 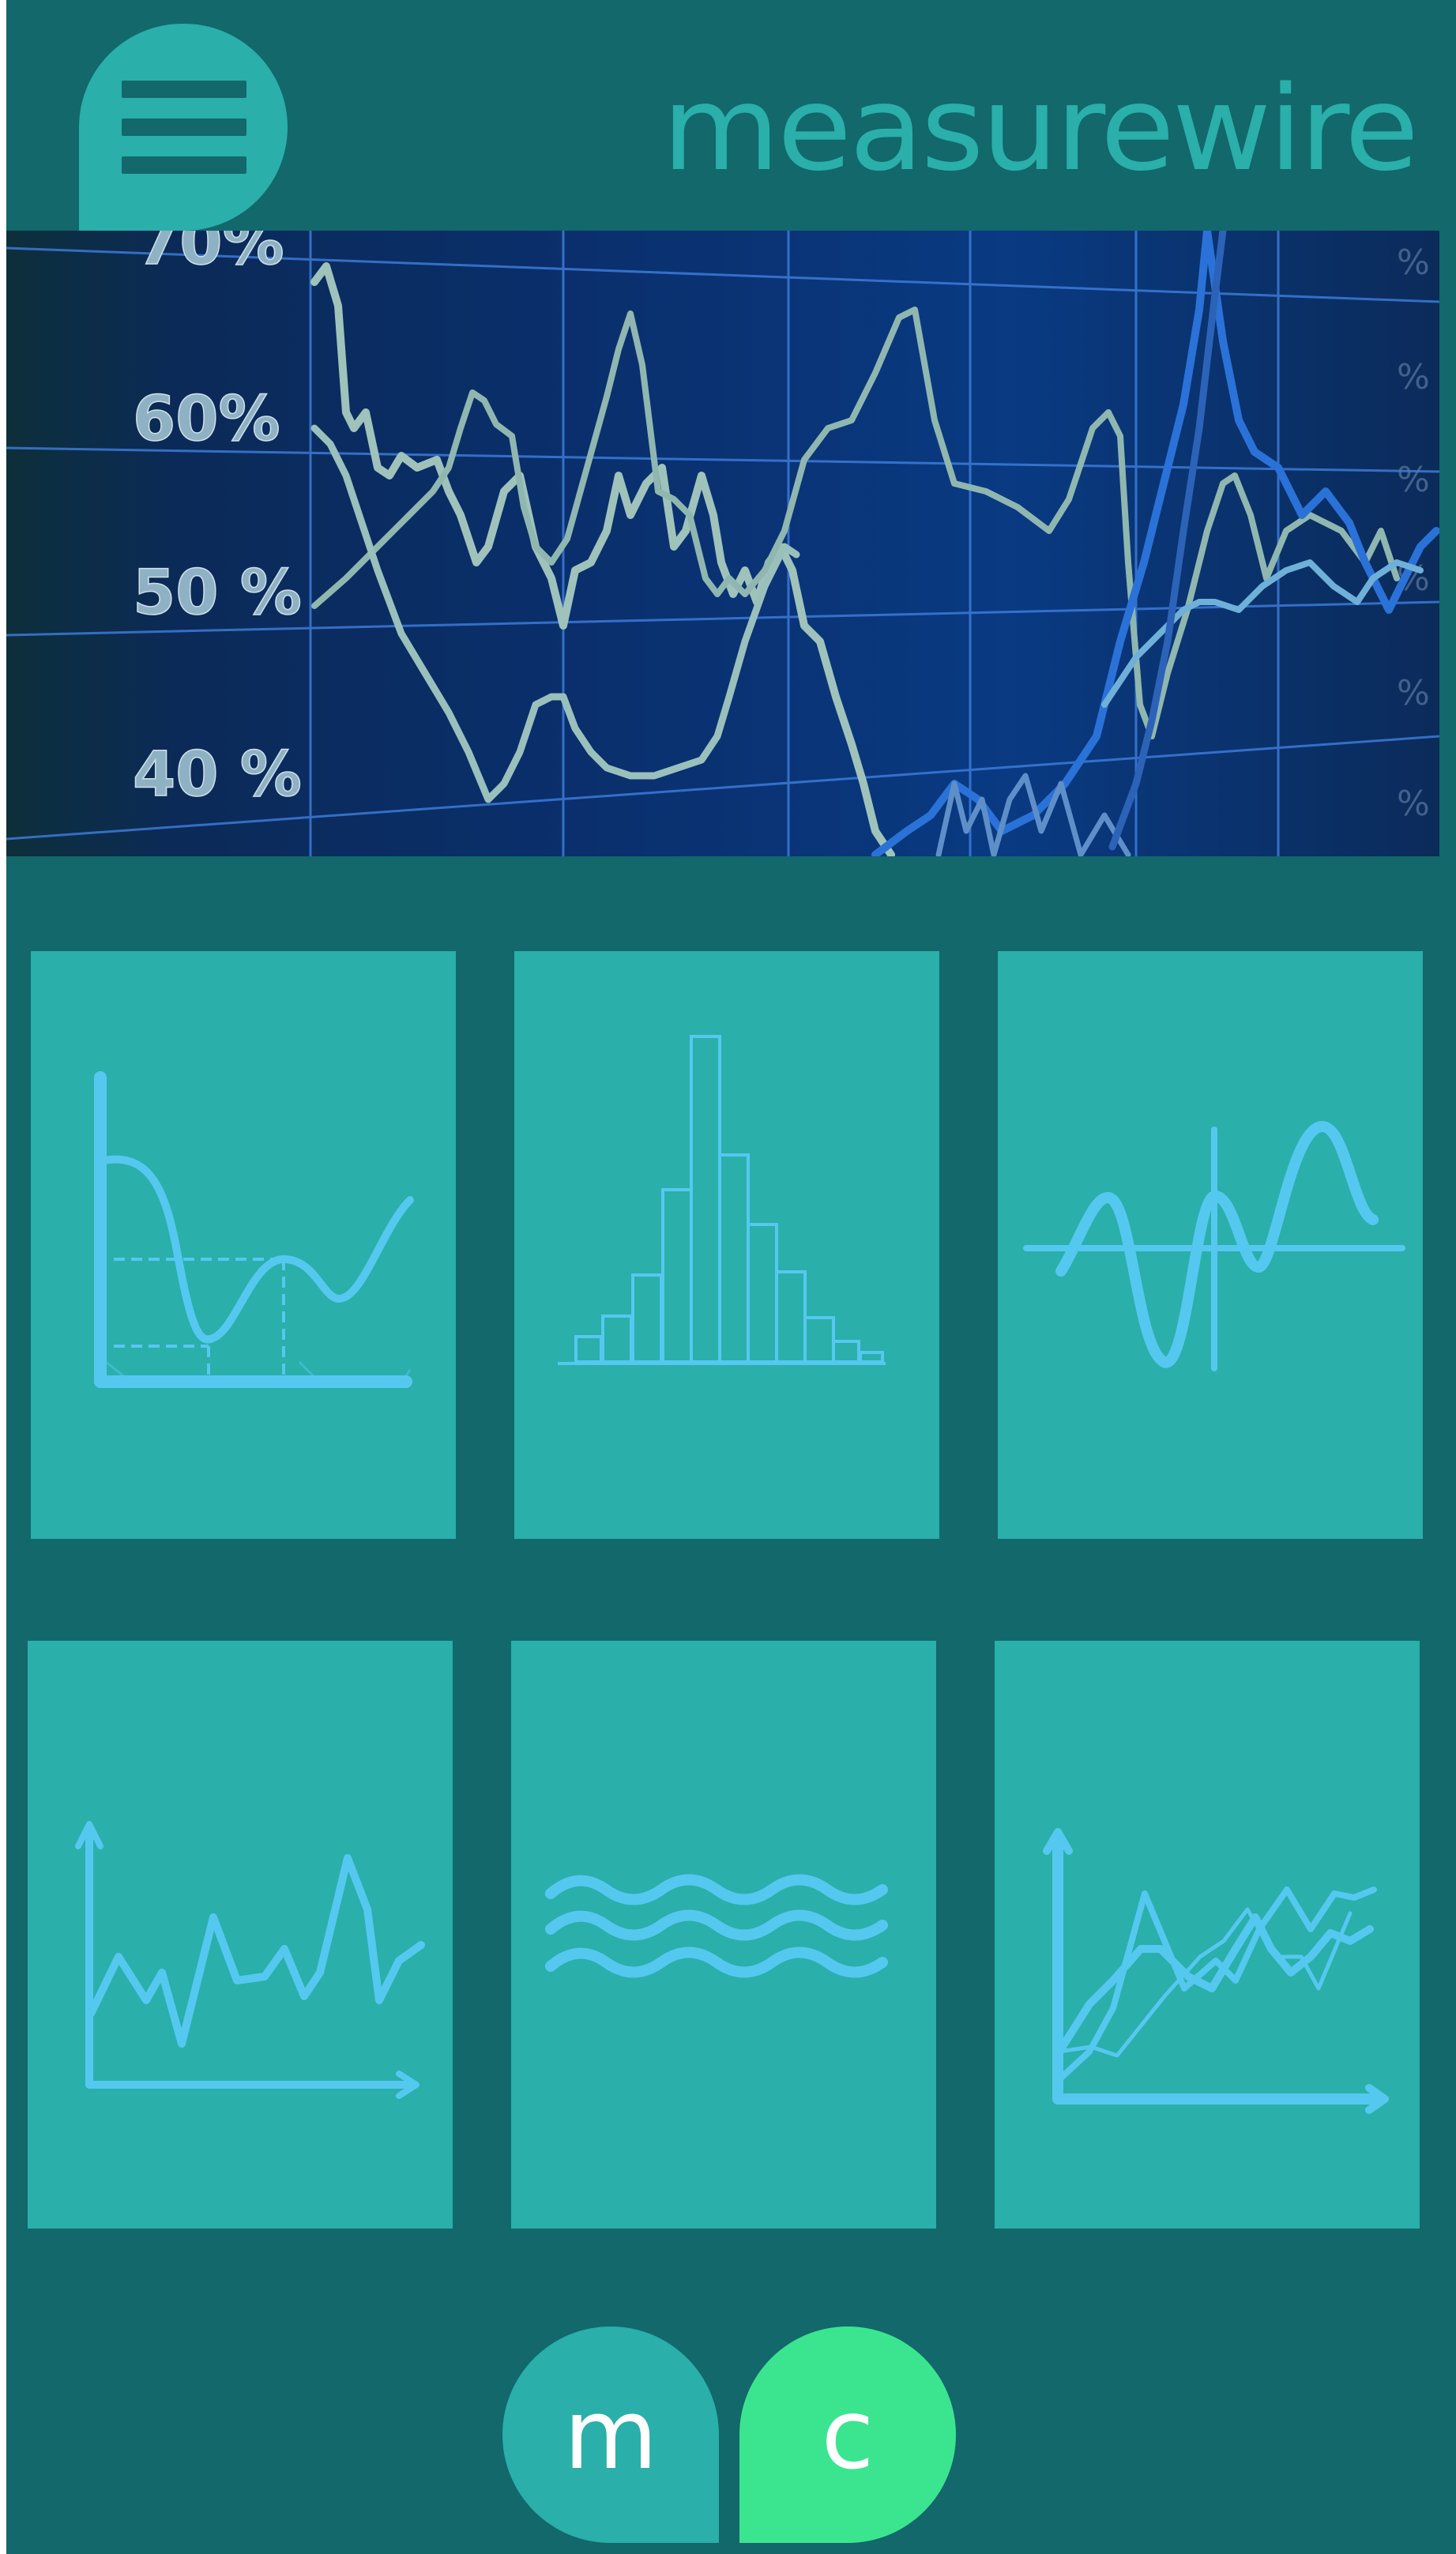 I want to click on brand-text: measurewire, so click(x=1039, y=124).